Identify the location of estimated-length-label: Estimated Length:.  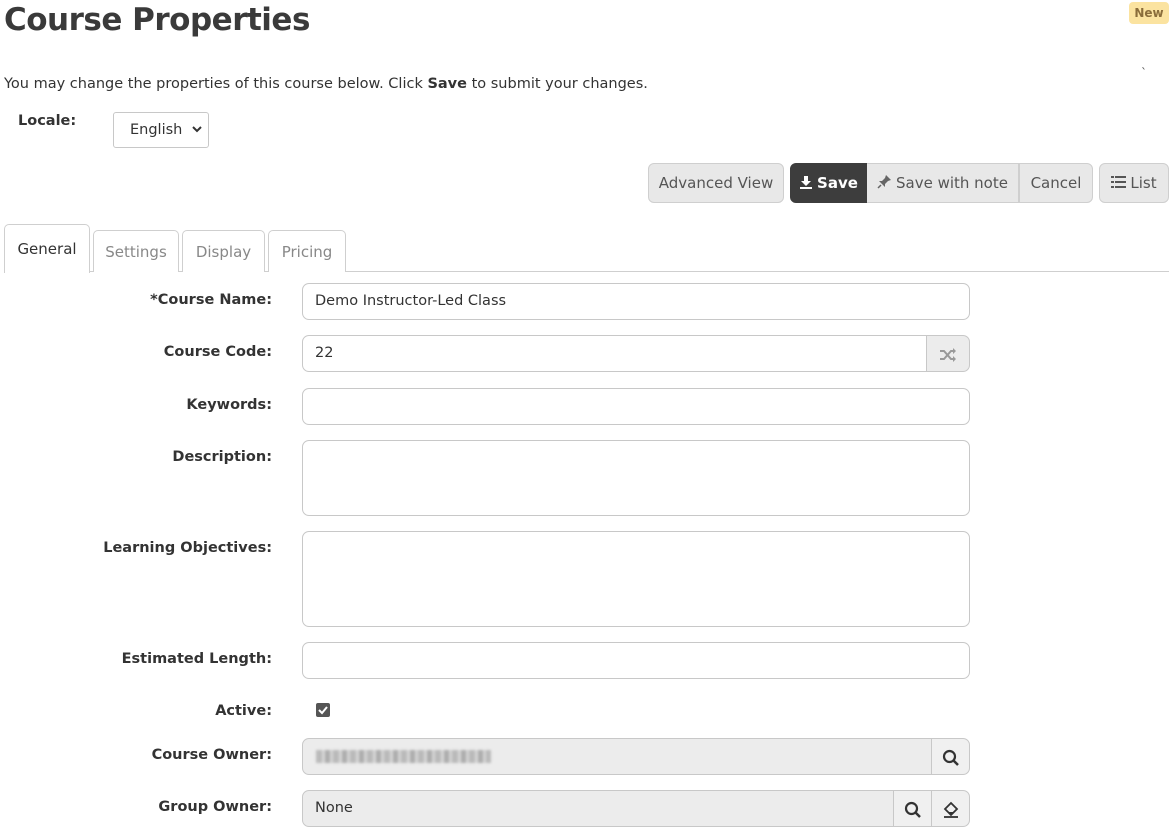
(196, 659).